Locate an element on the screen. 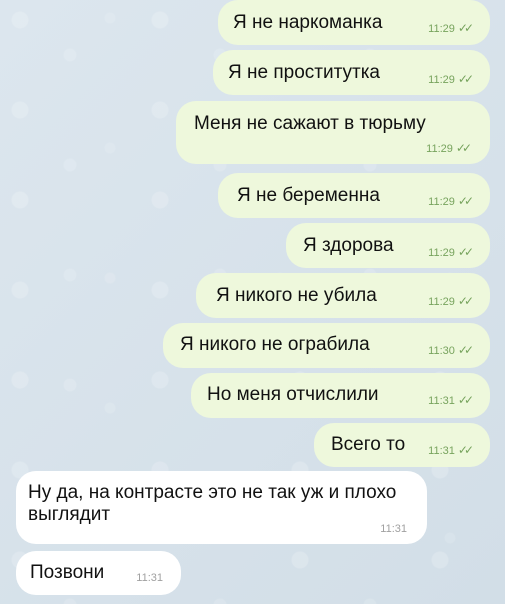  outgoing-message: Я не беременна 11:29 ✓✓ is located at coordinates (354, 195).